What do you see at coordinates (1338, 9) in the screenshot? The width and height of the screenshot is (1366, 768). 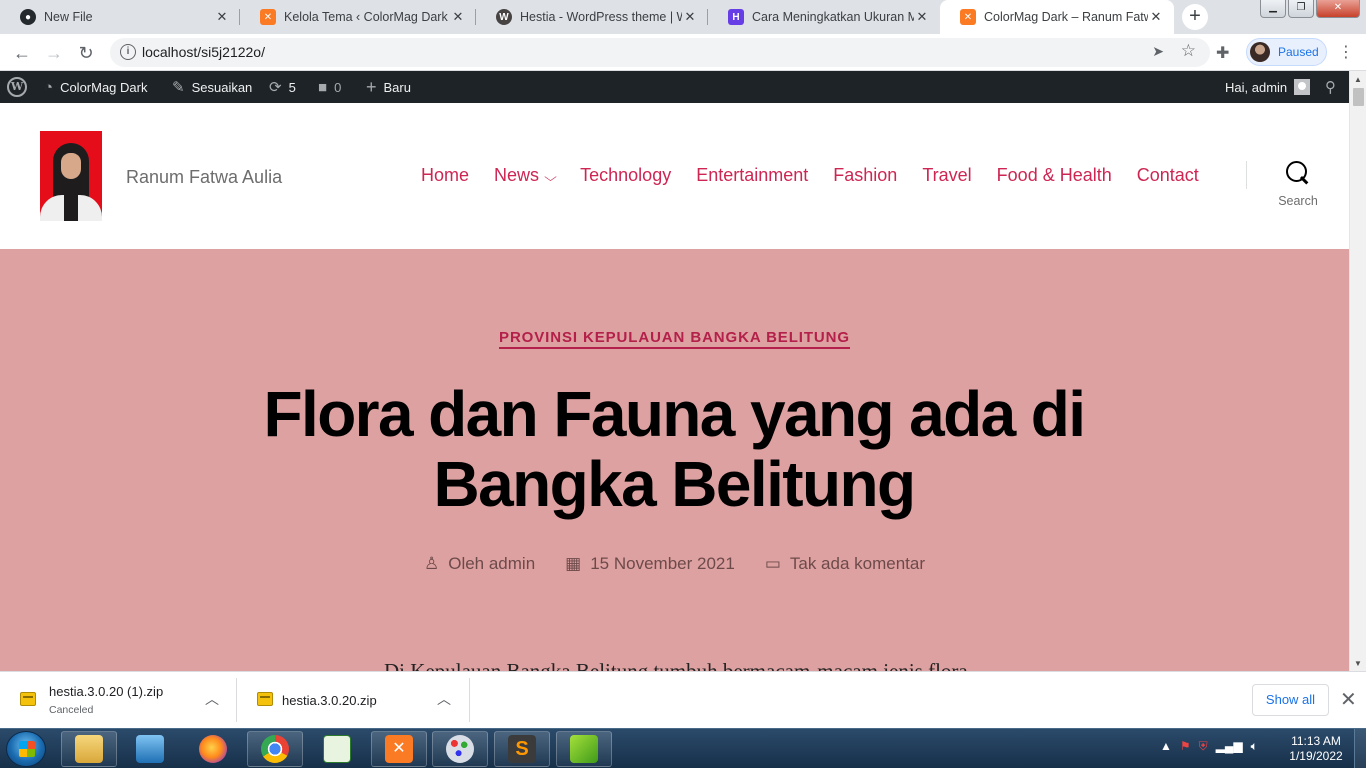 I see `close-window-button: ✕` at bounding box center [1338, 9].